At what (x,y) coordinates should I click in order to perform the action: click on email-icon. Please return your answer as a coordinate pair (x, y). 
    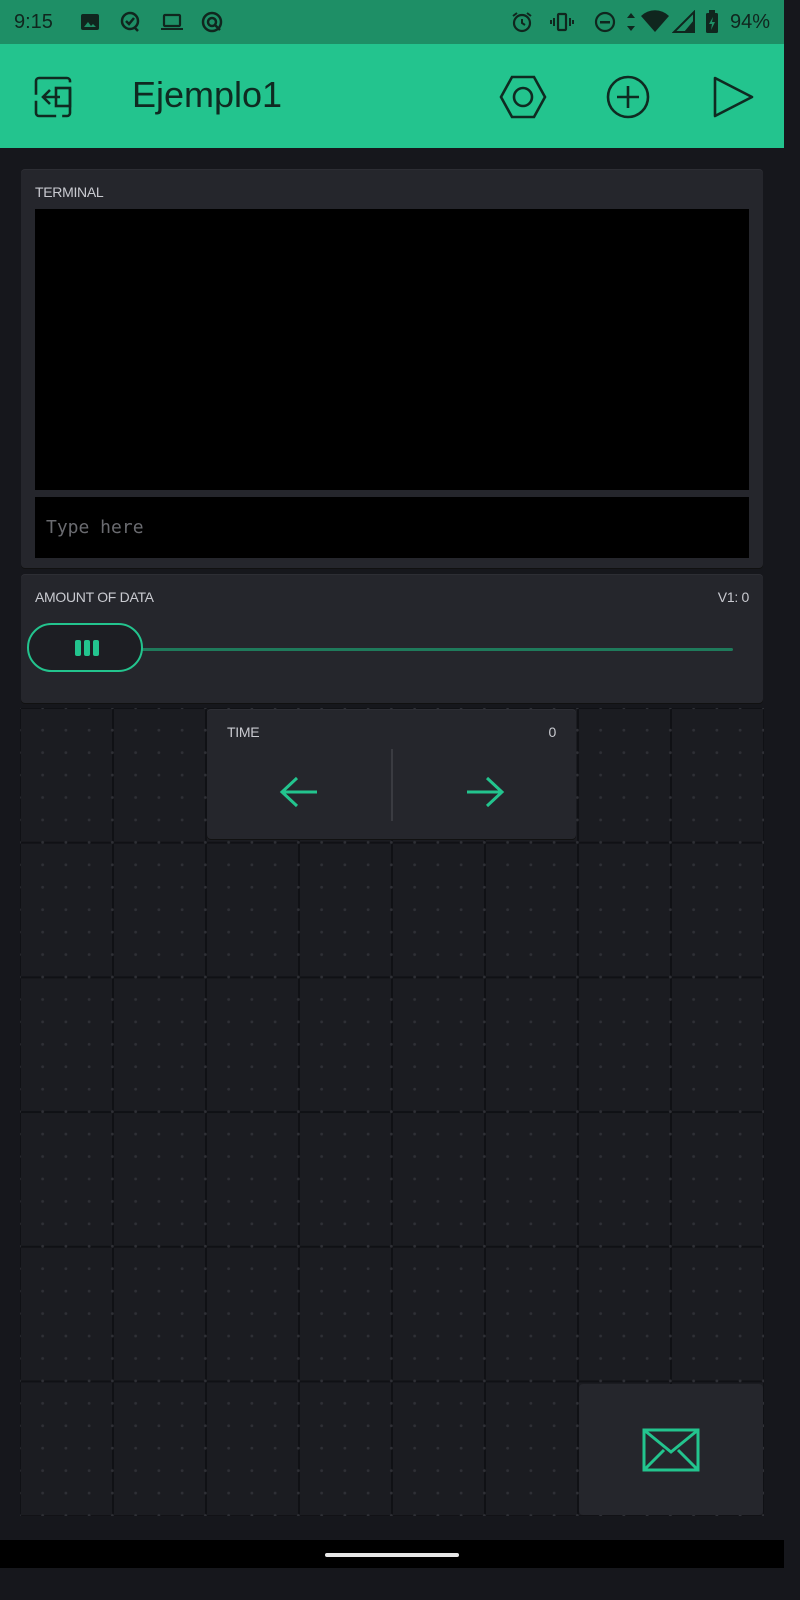
    Looking at the image, I should click on (671, 1449).